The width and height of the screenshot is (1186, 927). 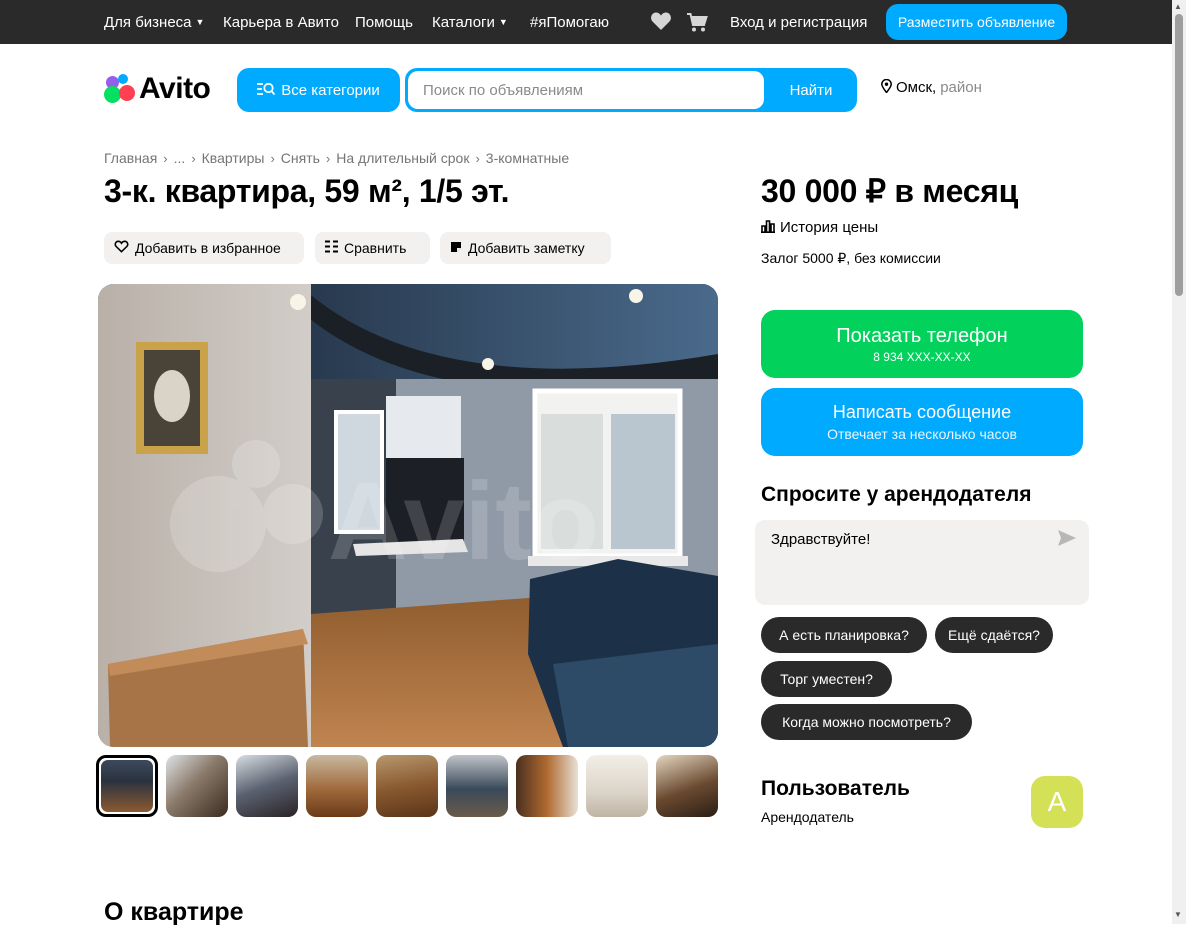 I want to click on add-note-button: Добавить заметку, so click(x=525, y=248).